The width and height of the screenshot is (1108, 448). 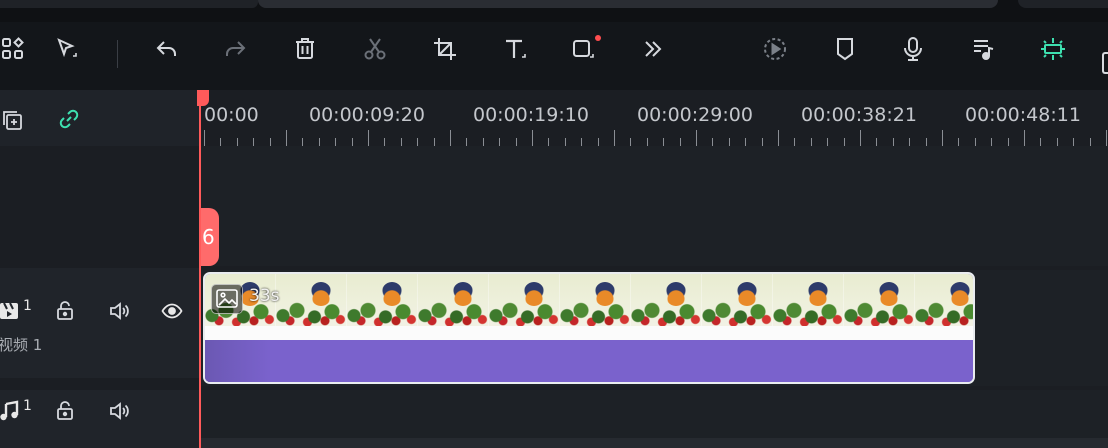 I want to click on ruler-label: 00:00:38:21, so click(x=859, y=115).